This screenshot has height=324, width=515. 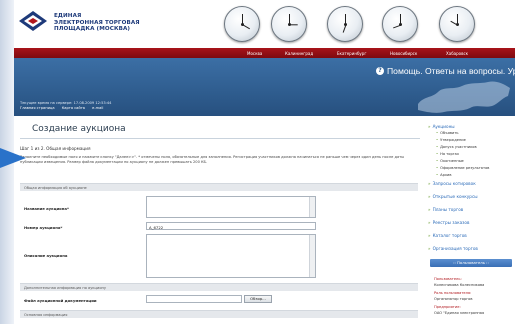 What do you see at coordinates (46, 208) in the screenshot?
I see `auction-name-label: Название аукциона*` at bounding box center [46, 208].